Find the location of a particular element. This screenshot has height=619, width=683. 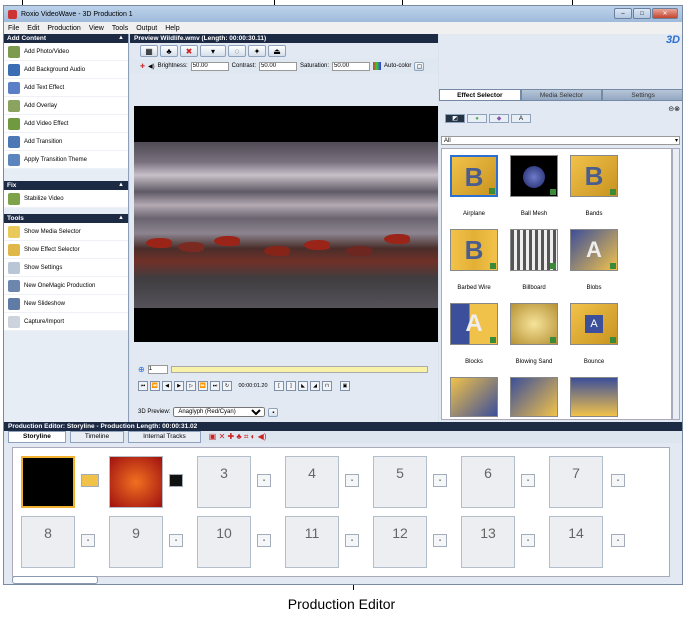

delete-icon: ✖ is located at coordinates (189, 51).